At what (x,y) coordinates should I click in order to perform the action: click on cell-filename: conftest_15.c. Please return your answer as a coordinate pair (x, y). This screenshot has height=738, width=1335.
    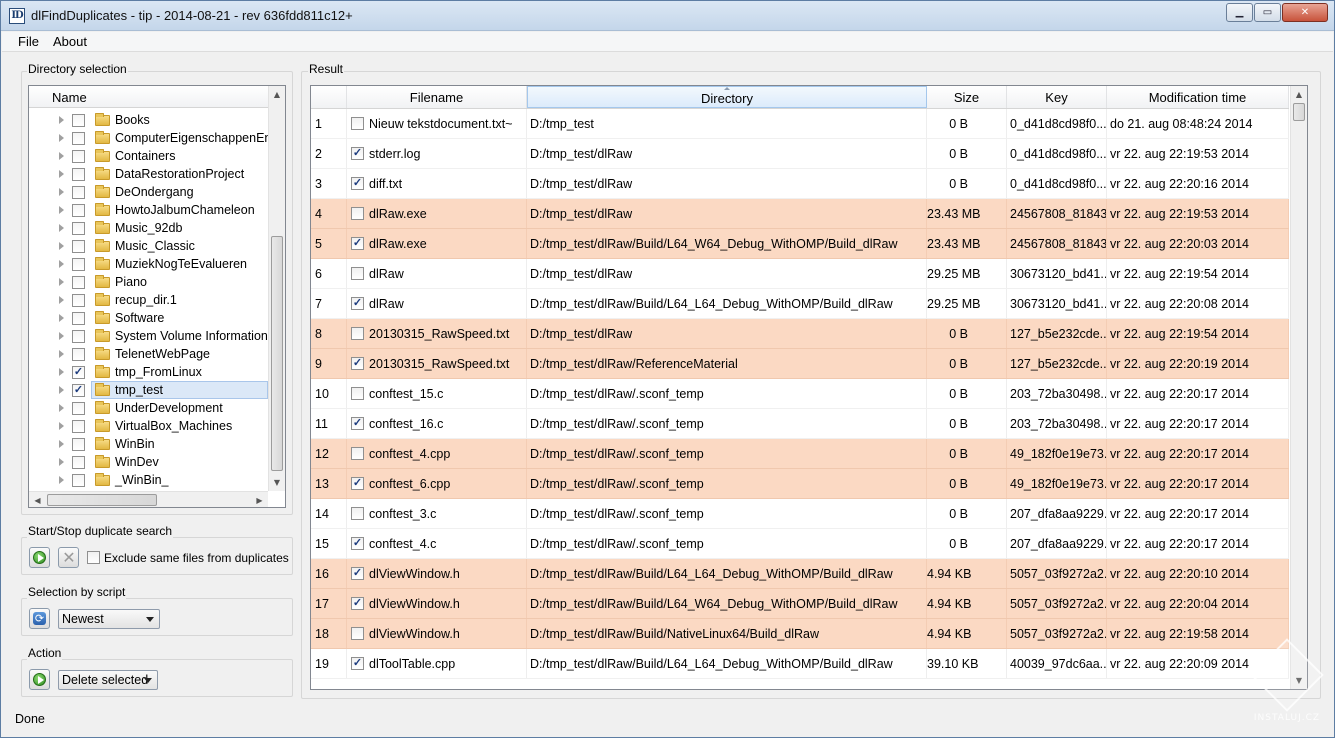
    Looking at the image, I should click on (437, 393).